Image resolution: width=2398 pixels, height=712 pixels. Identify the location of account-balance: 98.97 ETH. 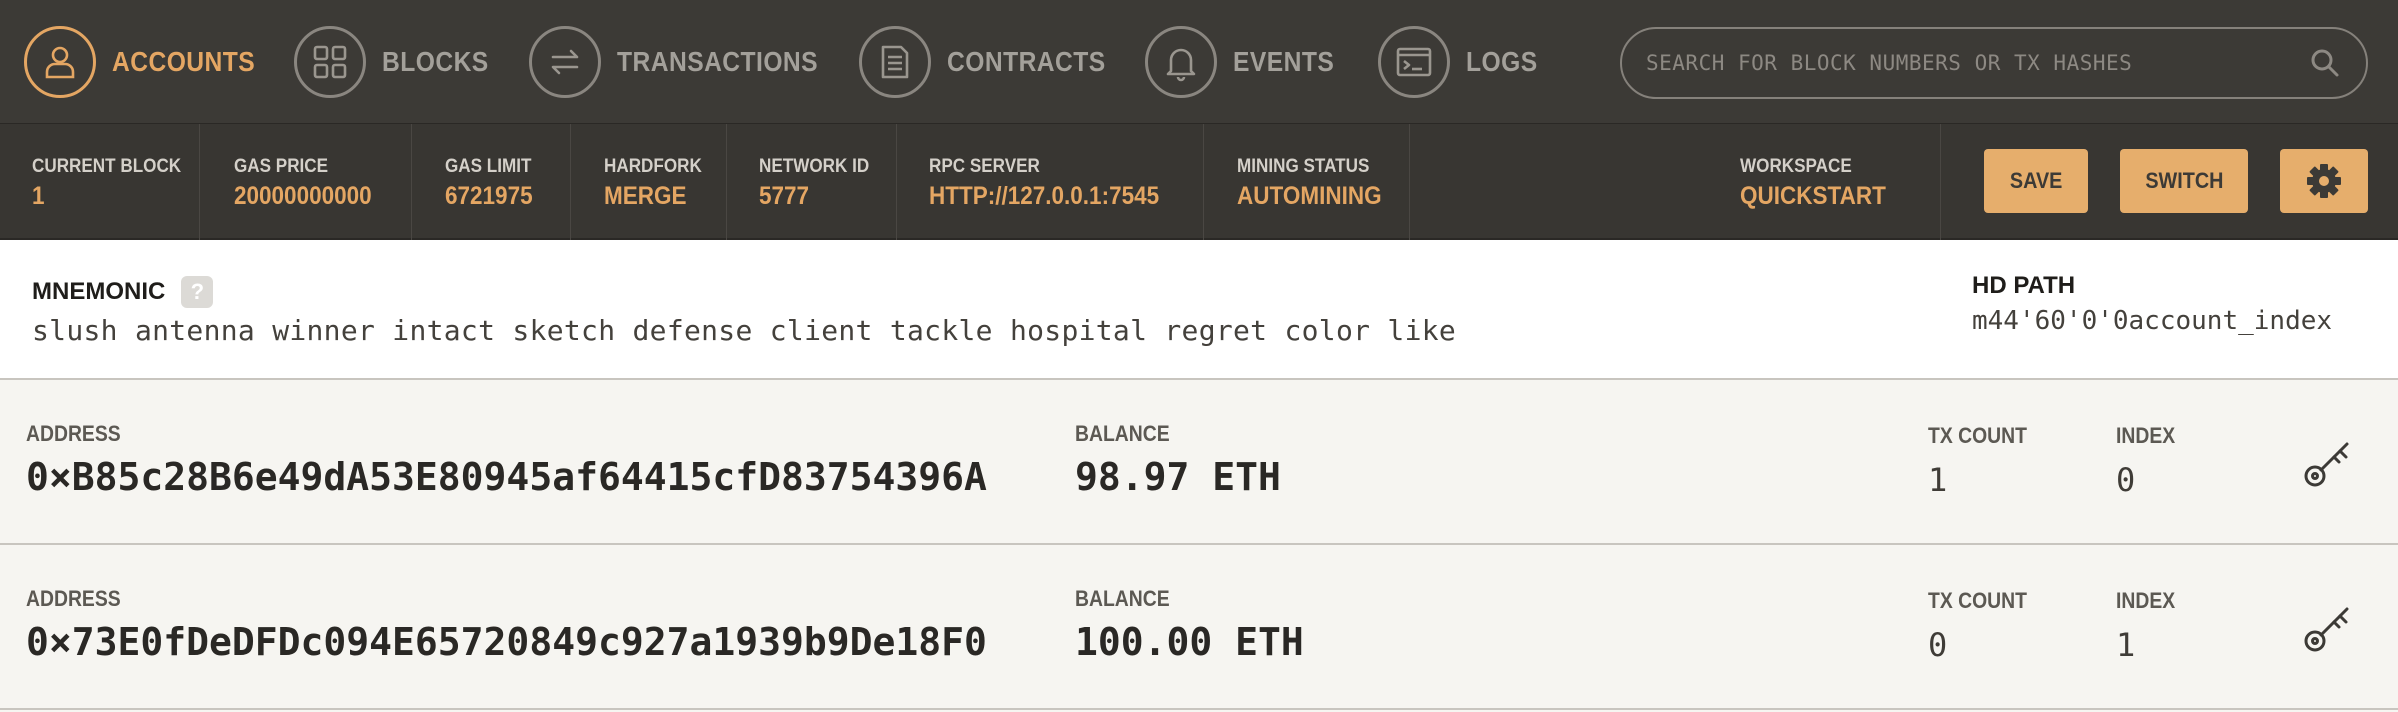
(1178, 477).